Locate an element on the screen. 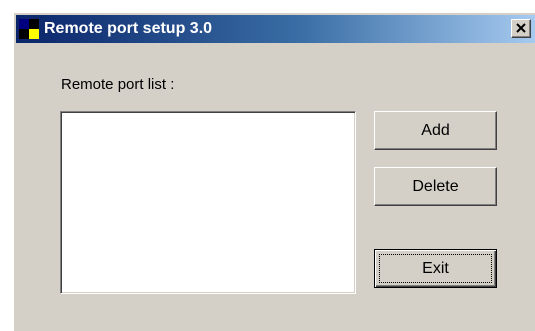 This screenshot has height=331, width=535. window-title: Remote port setup 3.0 is located at coordinates (128, 28).